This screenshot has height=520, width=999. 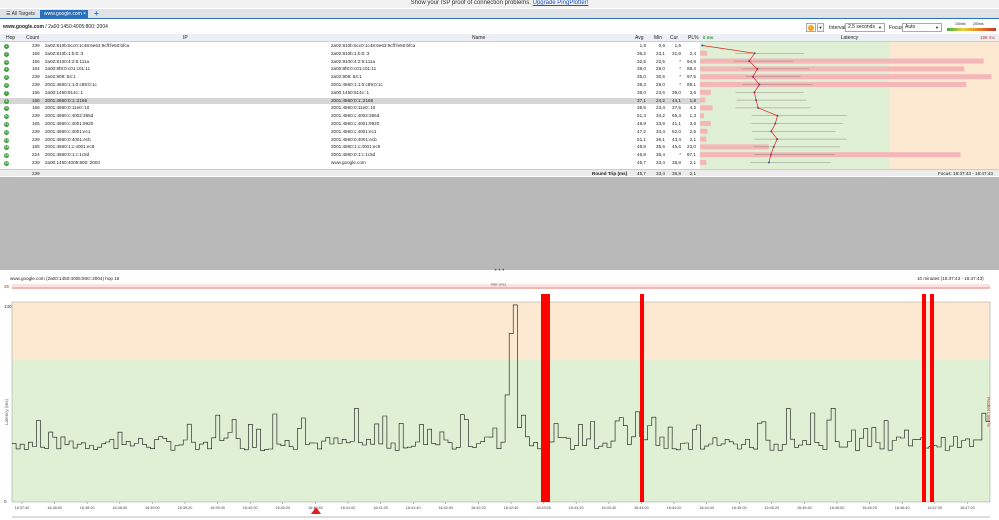 What do you see at coordinates (660, 123) in the screenshot?
I see `cell-min: 33,9` at bounding box center [660, 123].